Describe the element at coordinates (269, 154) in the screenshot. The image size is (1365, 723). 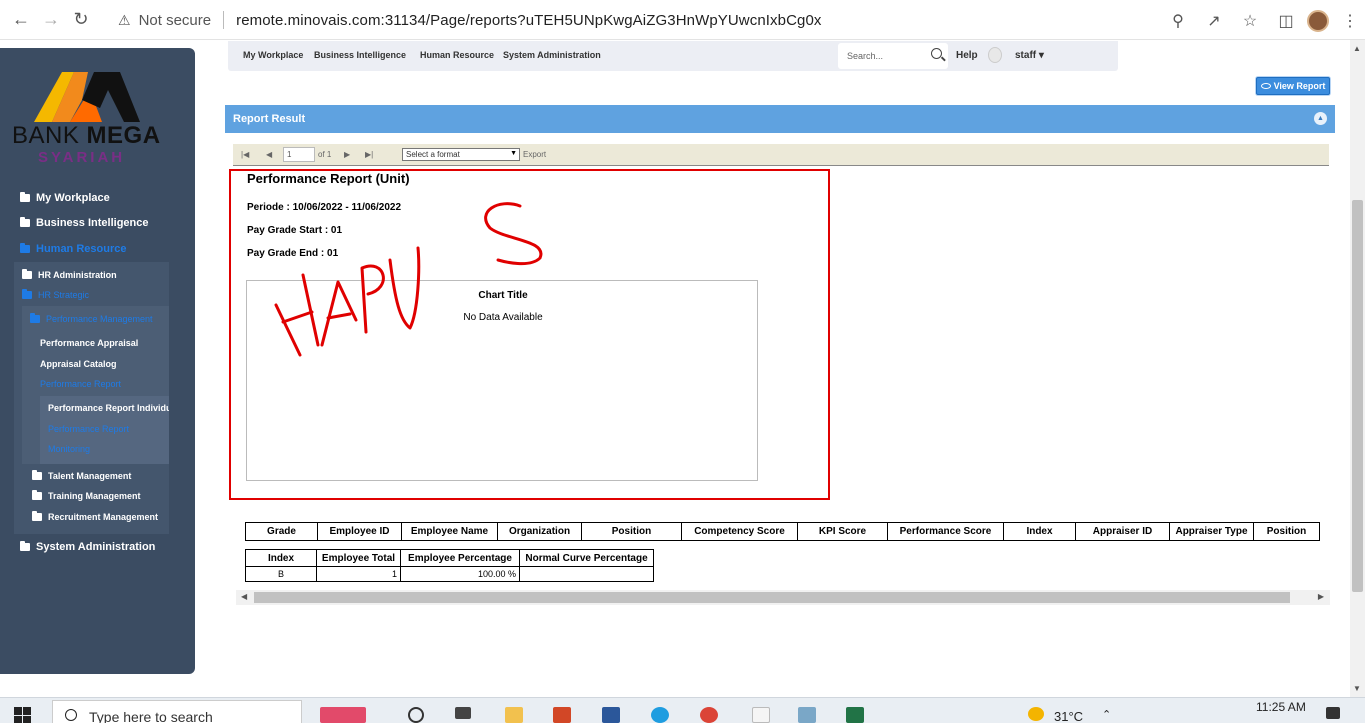
I see `prev-page-icon: ◀` at that location.